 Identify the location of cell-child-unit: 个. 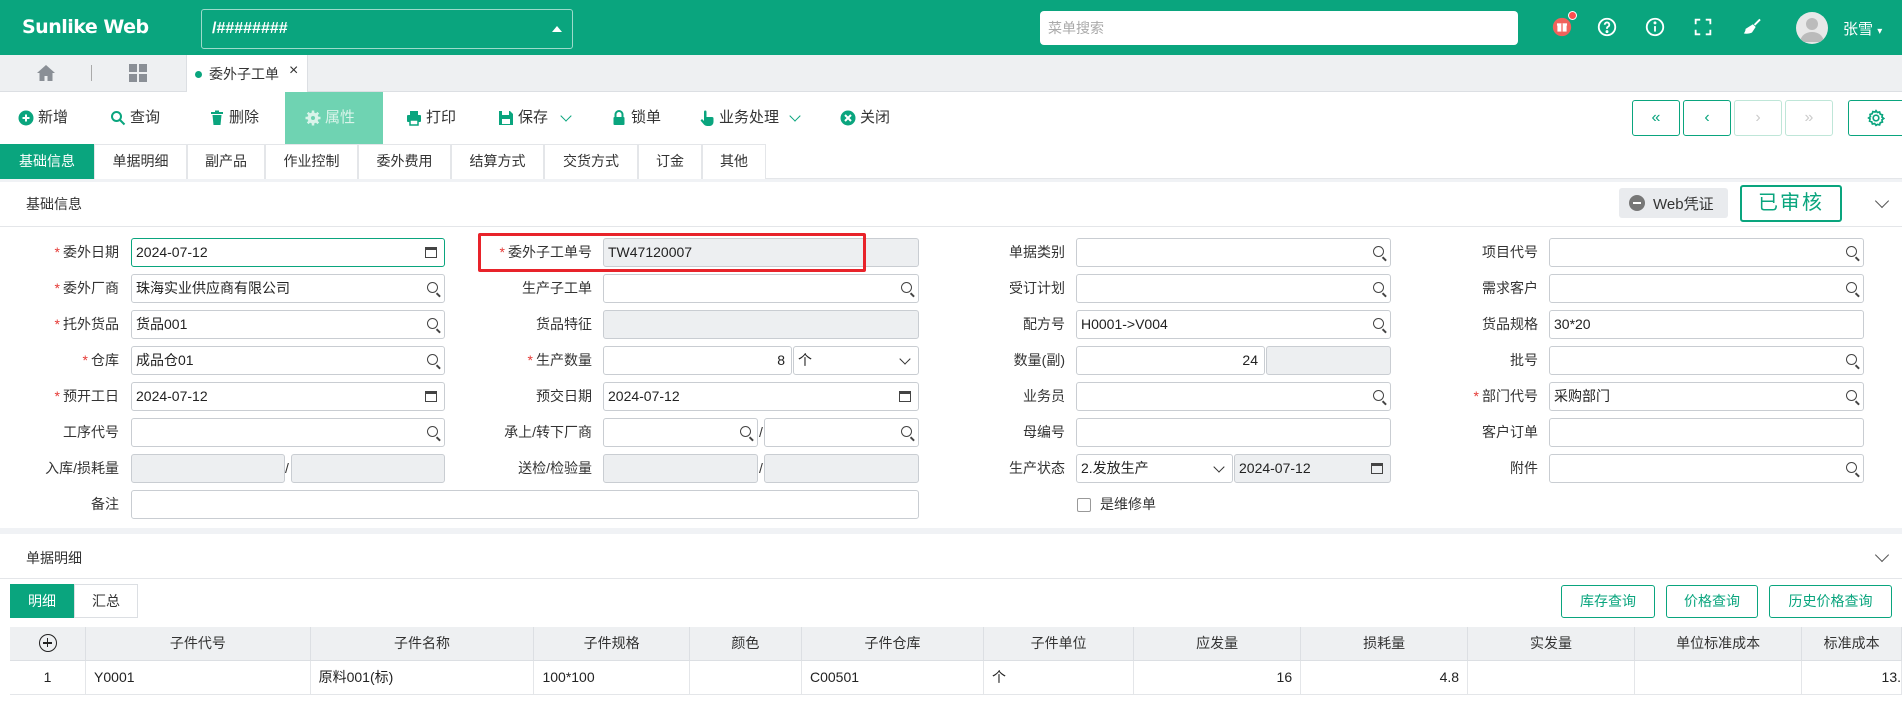
(1059, 677).